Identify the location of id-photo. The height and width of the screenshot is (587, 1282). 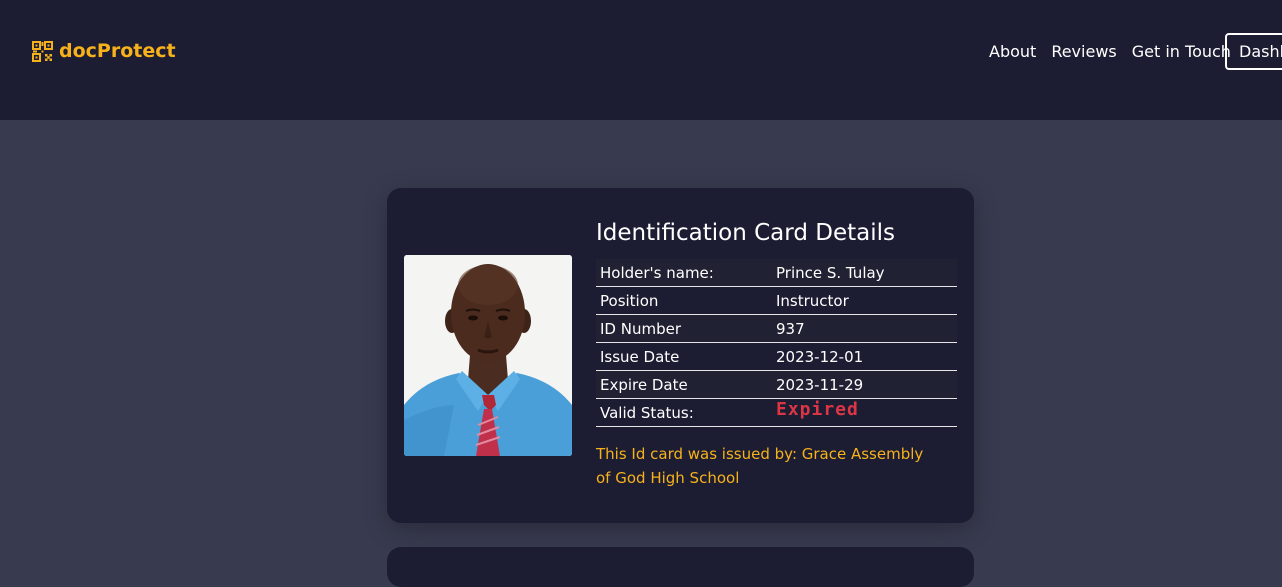
(488, 355).